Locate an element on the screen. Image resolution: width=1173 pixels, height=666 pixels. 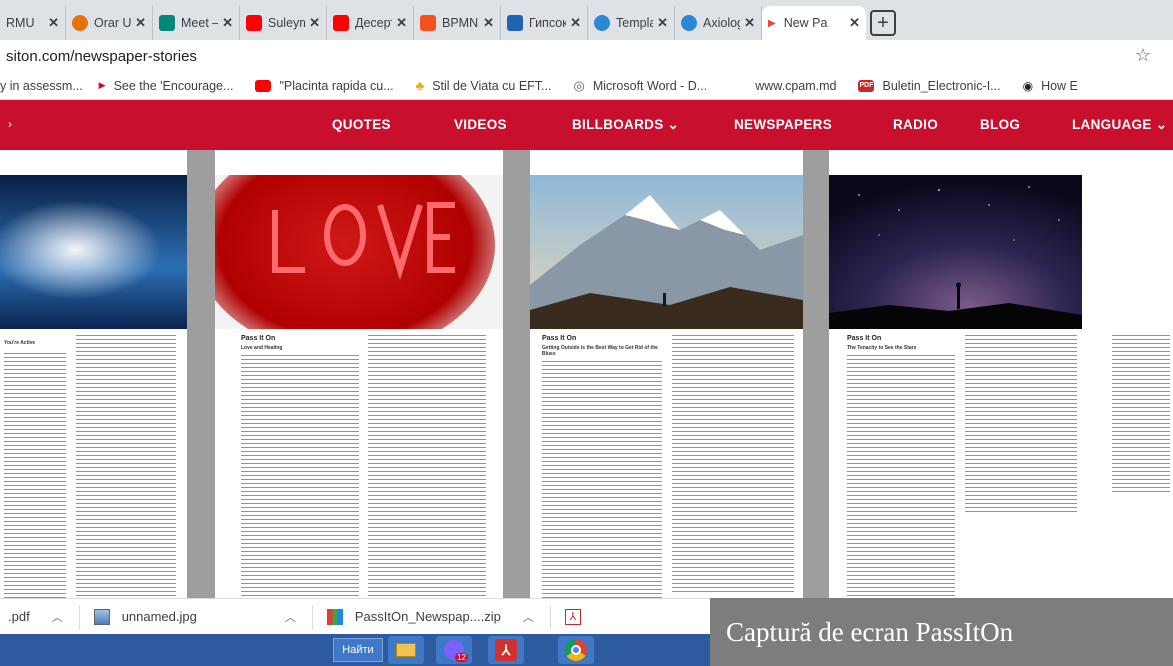
nav-videos: VIDEOS is located at coordinates (480, 124).